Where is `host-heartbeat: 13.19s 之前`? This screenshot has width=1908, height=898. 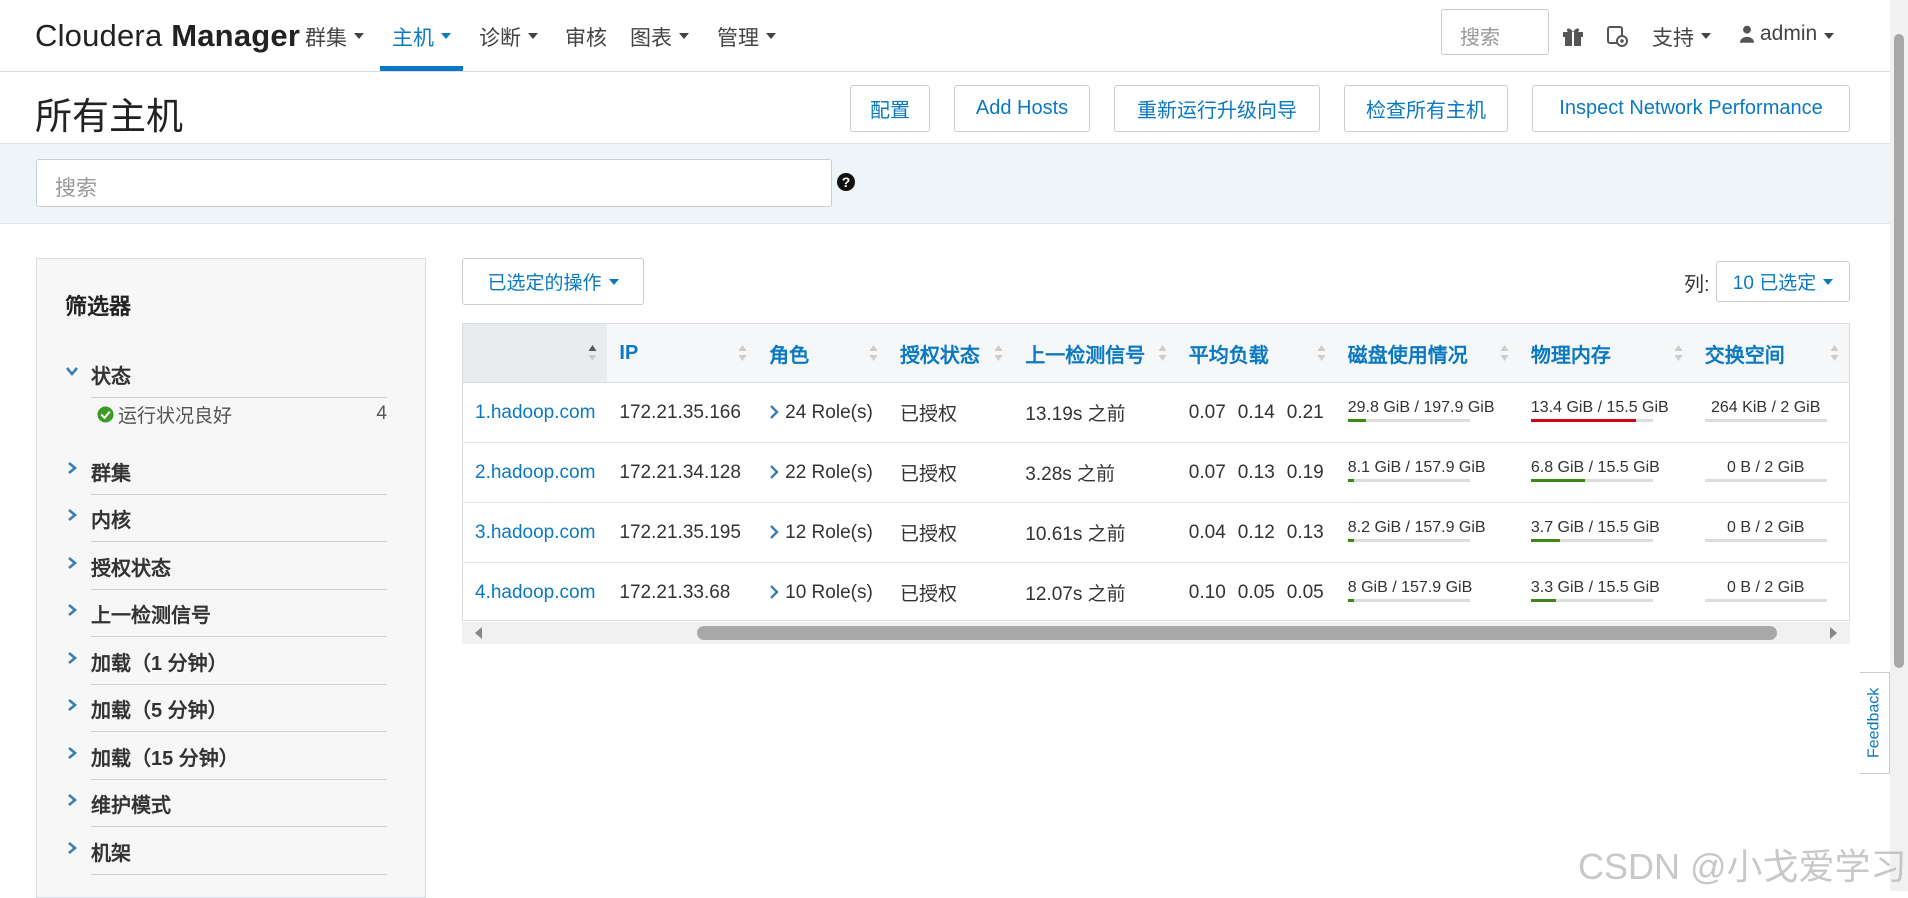 host-heartbeat: 13.19s 之前 is located at coordinates (1095, 412).